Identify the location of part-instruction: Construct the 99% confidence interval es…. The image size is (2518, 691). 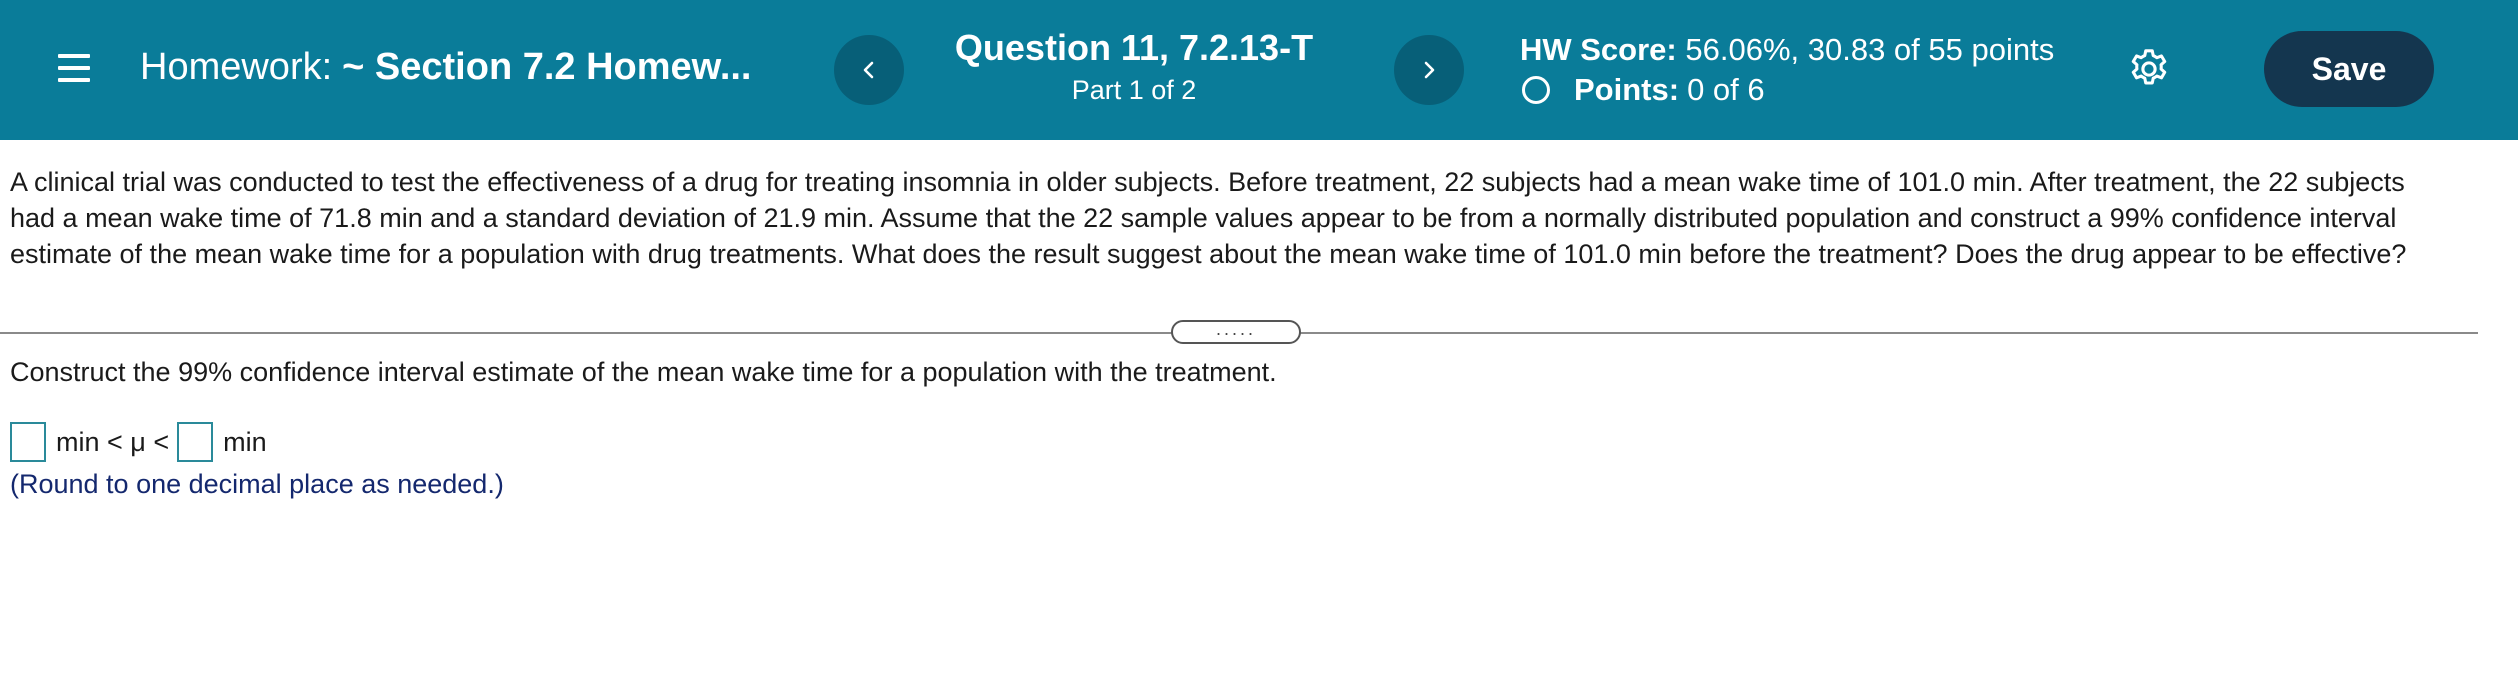
(643, 372).